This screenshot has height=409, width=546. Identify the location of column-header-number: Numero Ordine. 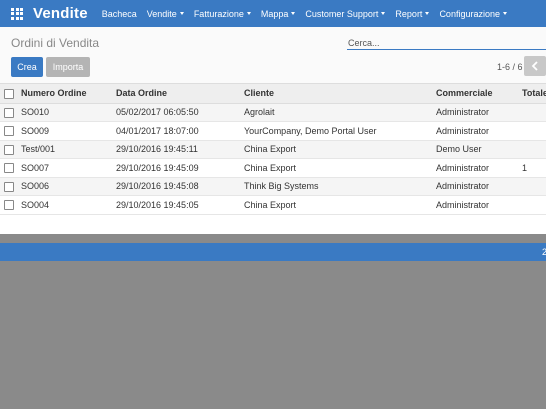
(68, 94).